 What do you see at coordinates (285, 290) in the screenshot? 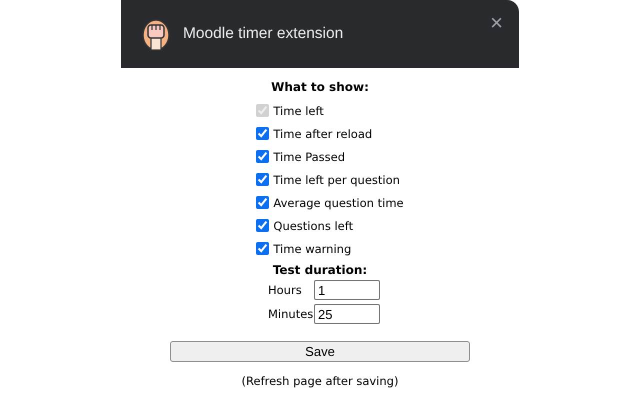
I see `field-label: Hours` at bounding box center [285, 290].